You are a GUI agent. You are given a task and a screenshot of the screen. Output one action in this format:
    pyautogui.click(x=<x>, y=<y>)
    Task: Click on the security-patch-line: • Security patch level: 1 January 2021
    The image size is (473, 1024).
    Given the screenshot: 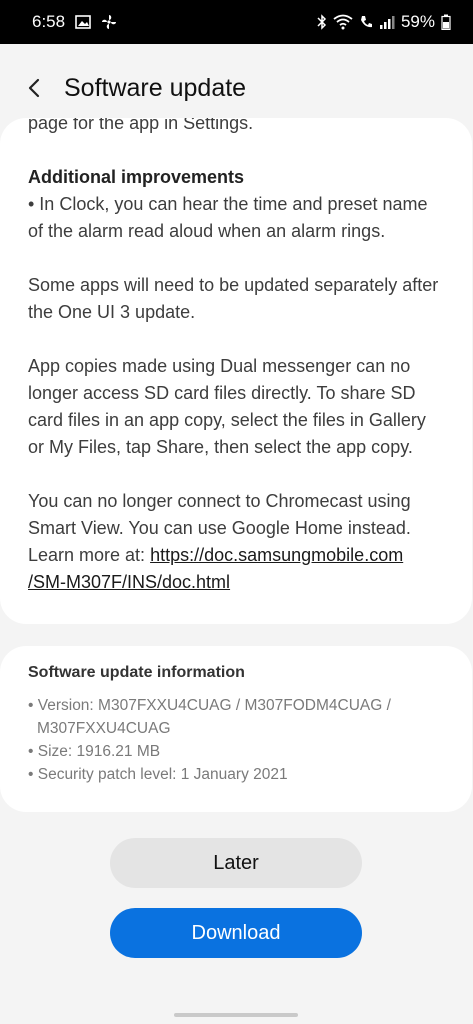 What is the action you would take?
    pyautogui.click(x=158, y=774)
    